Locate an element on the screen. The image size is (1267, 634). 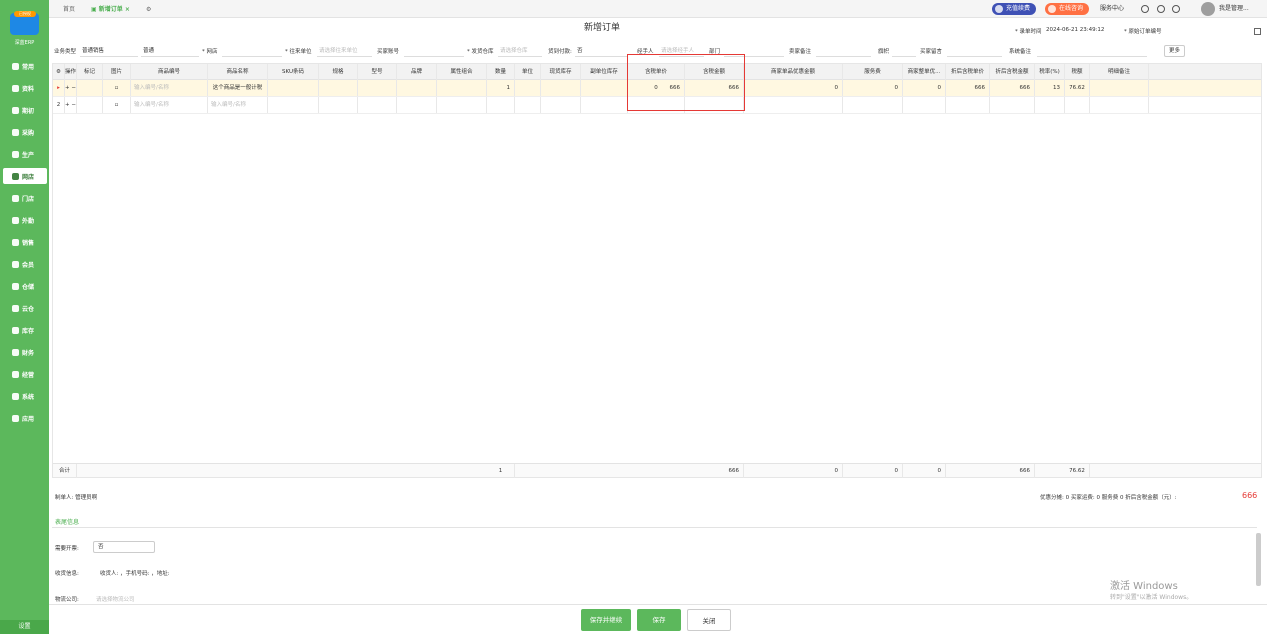
after-price-cell: 666 is located at coordinates (968, 88).